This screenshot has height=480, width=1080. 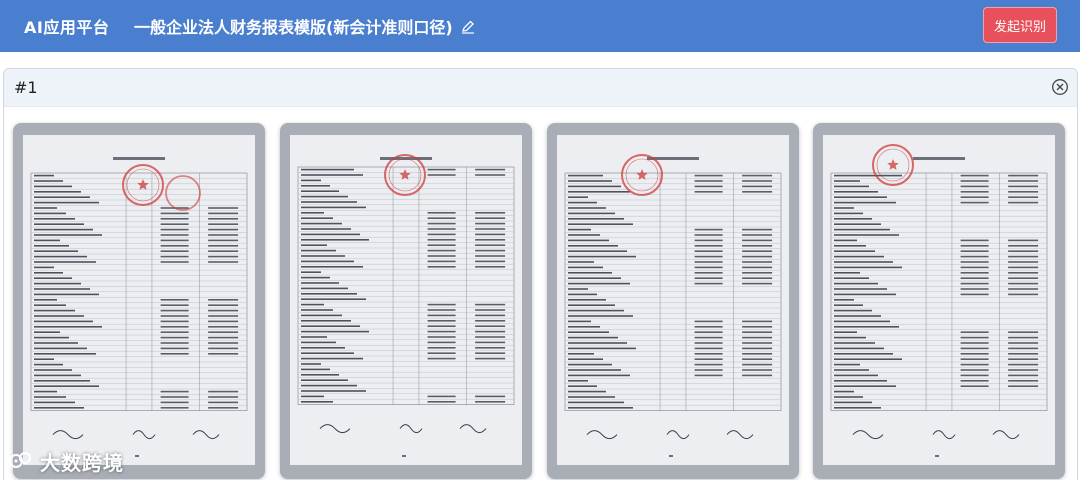 What do you see at coordinates (1060, 87) in the screenshot?
I see `close-icon` at bounding box center [1060, 87].